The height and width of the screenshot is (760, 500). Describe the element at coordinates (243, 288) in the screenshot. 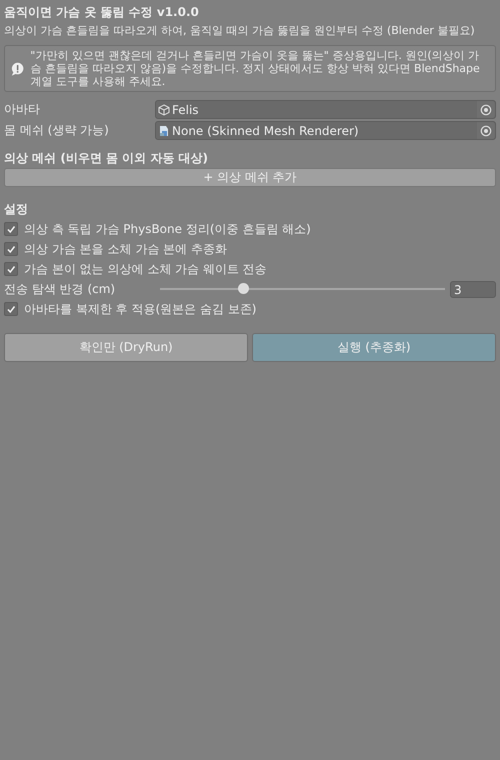

I see `slider-thumb` at that location.